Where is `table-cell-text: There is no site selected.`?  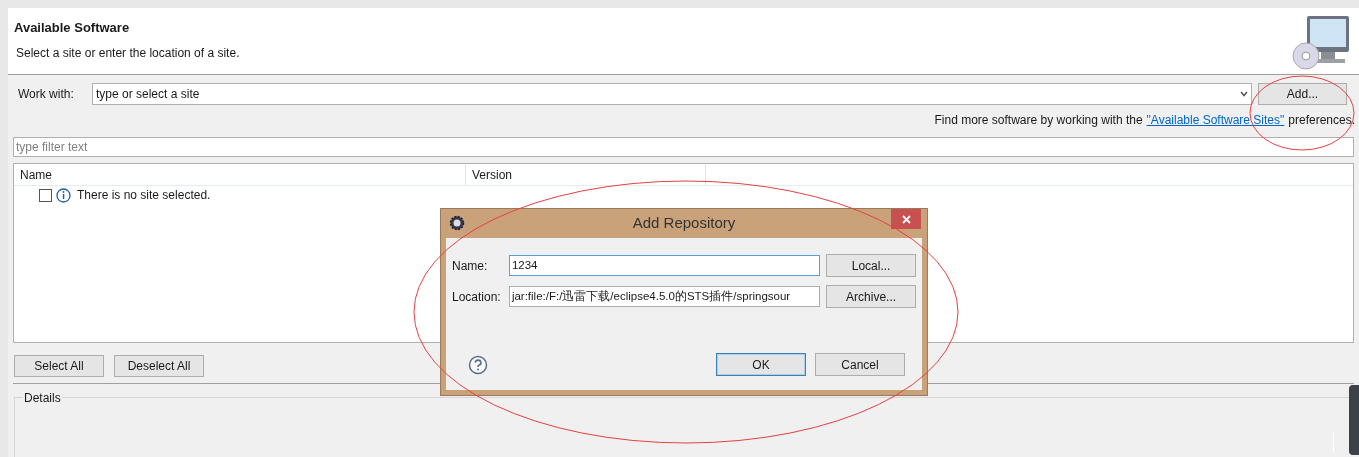 table-cell-text: There is no site selected. is located at coordinates (144, 195).